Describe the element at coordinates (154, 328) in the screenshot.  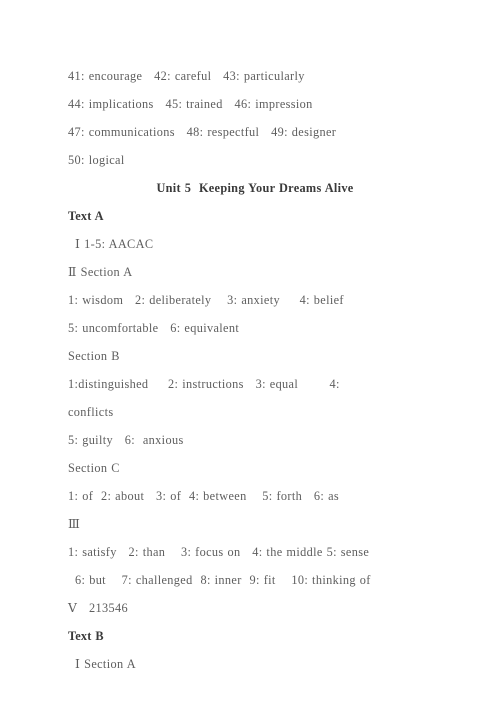
I see `sec-a-answers-2: 5: uncomfortable 6: equivalent` at that location.